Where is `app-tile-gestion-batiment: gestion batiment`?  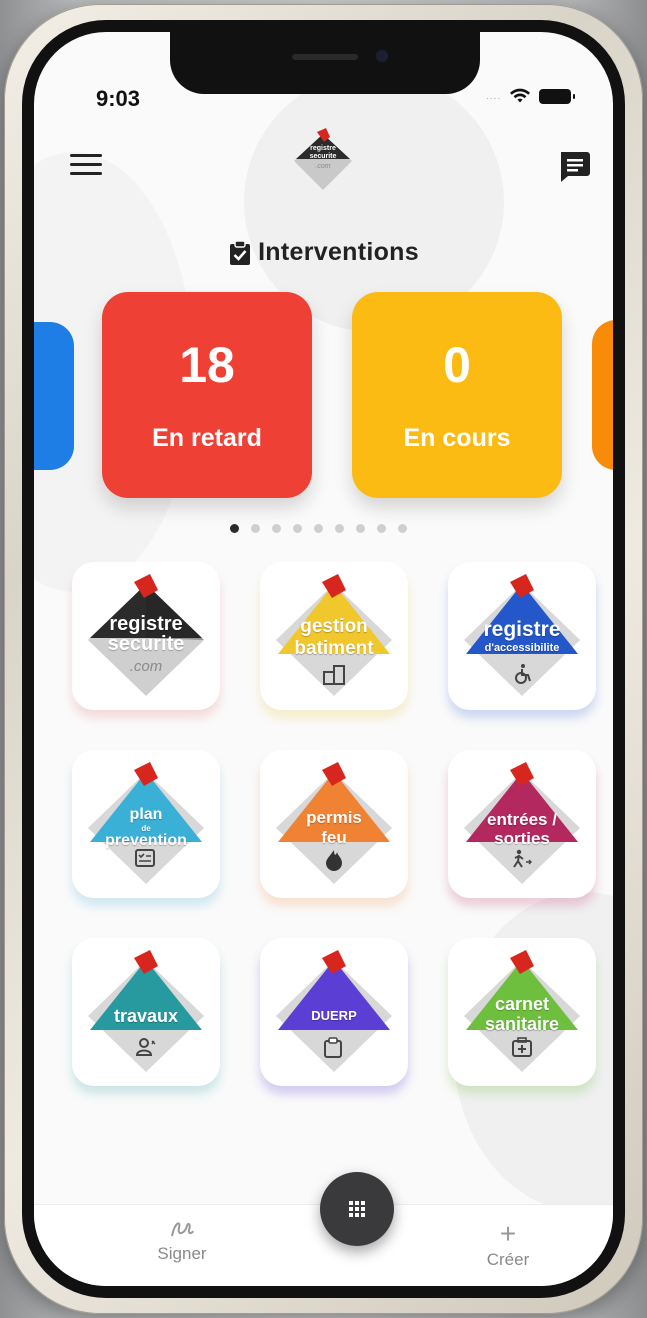 app-tile-gestion-batiment: gestion batiment is located at coordinates (334, 636).